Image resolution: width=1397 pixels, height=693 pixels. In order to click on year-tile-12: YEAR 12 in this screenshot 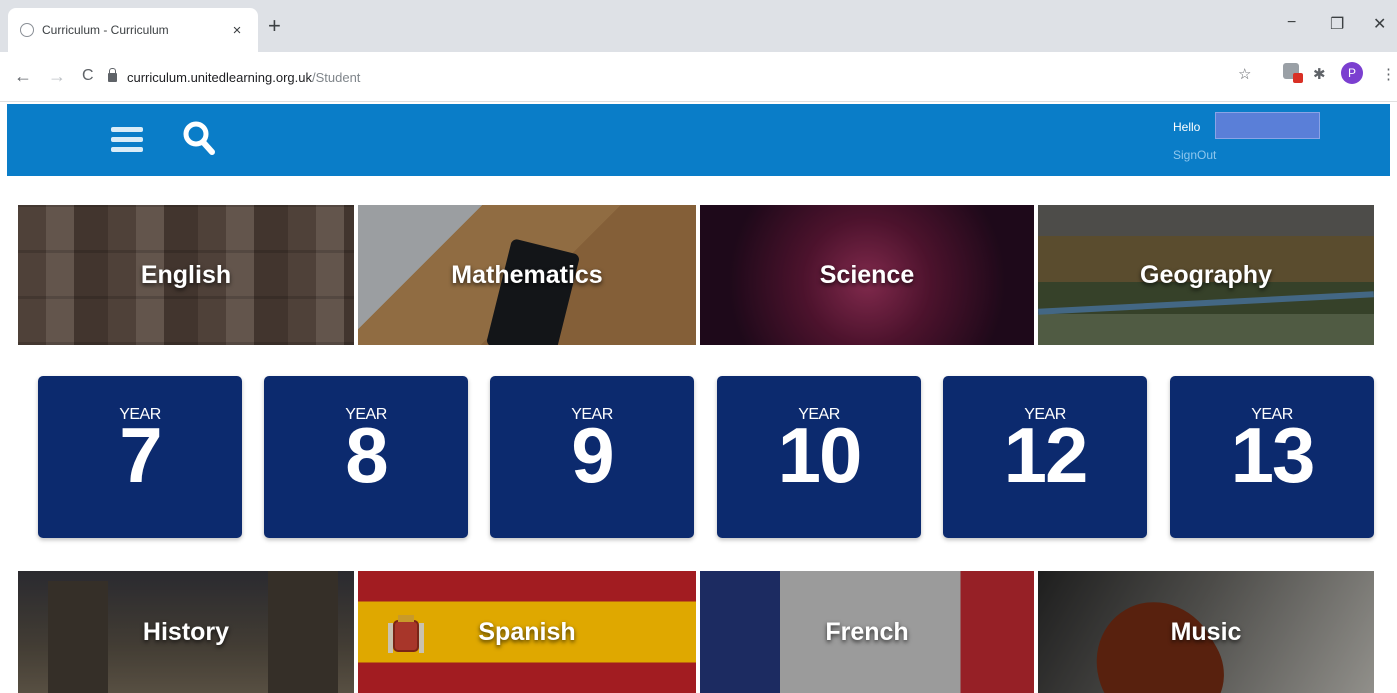, I will do `click(1045, 457)`.